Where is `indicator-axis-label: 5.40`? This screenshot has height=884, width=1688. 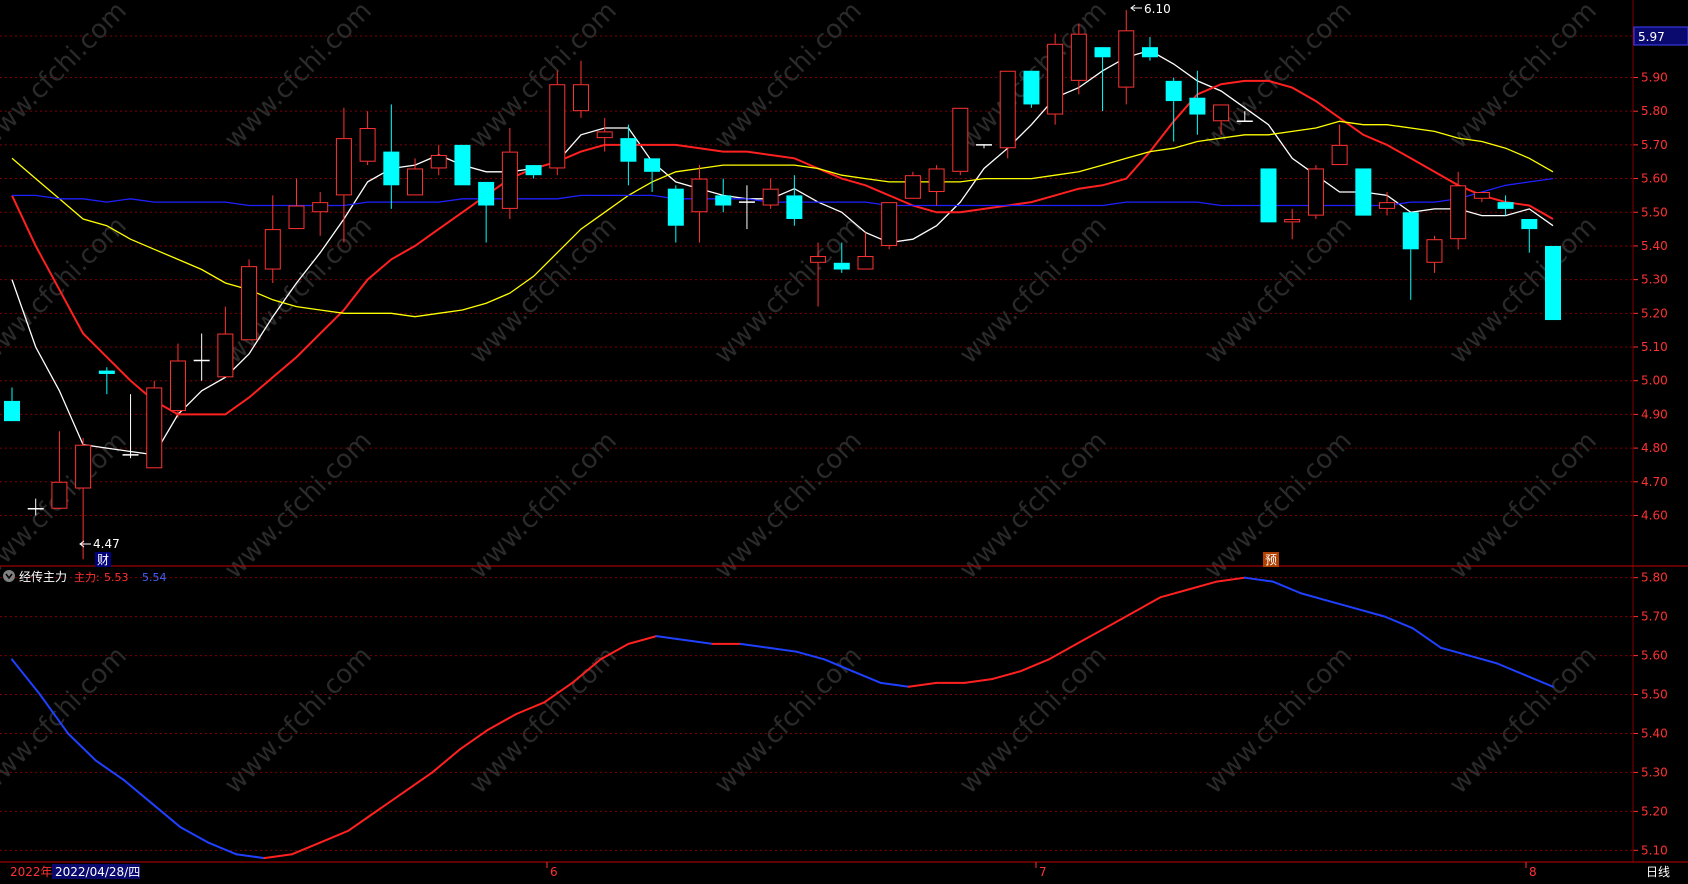
indicator-axis-label: 5.40 is located at coordinates (1654, 733).